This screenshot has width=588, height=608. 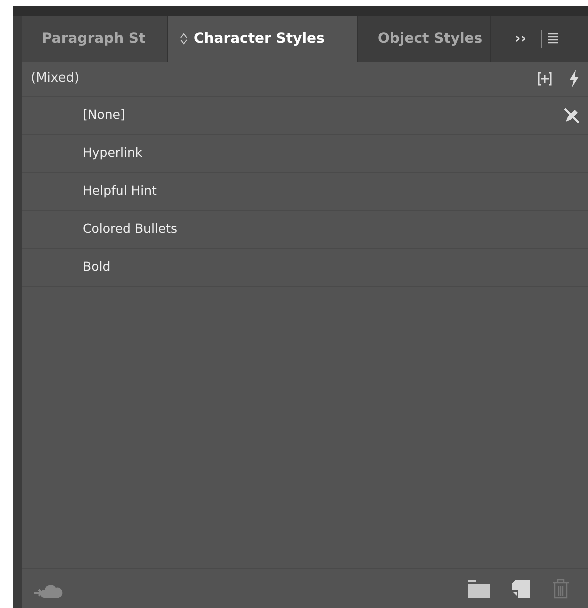 I want to click on style-item: Helpful Hint, so click(x=120, y=191).